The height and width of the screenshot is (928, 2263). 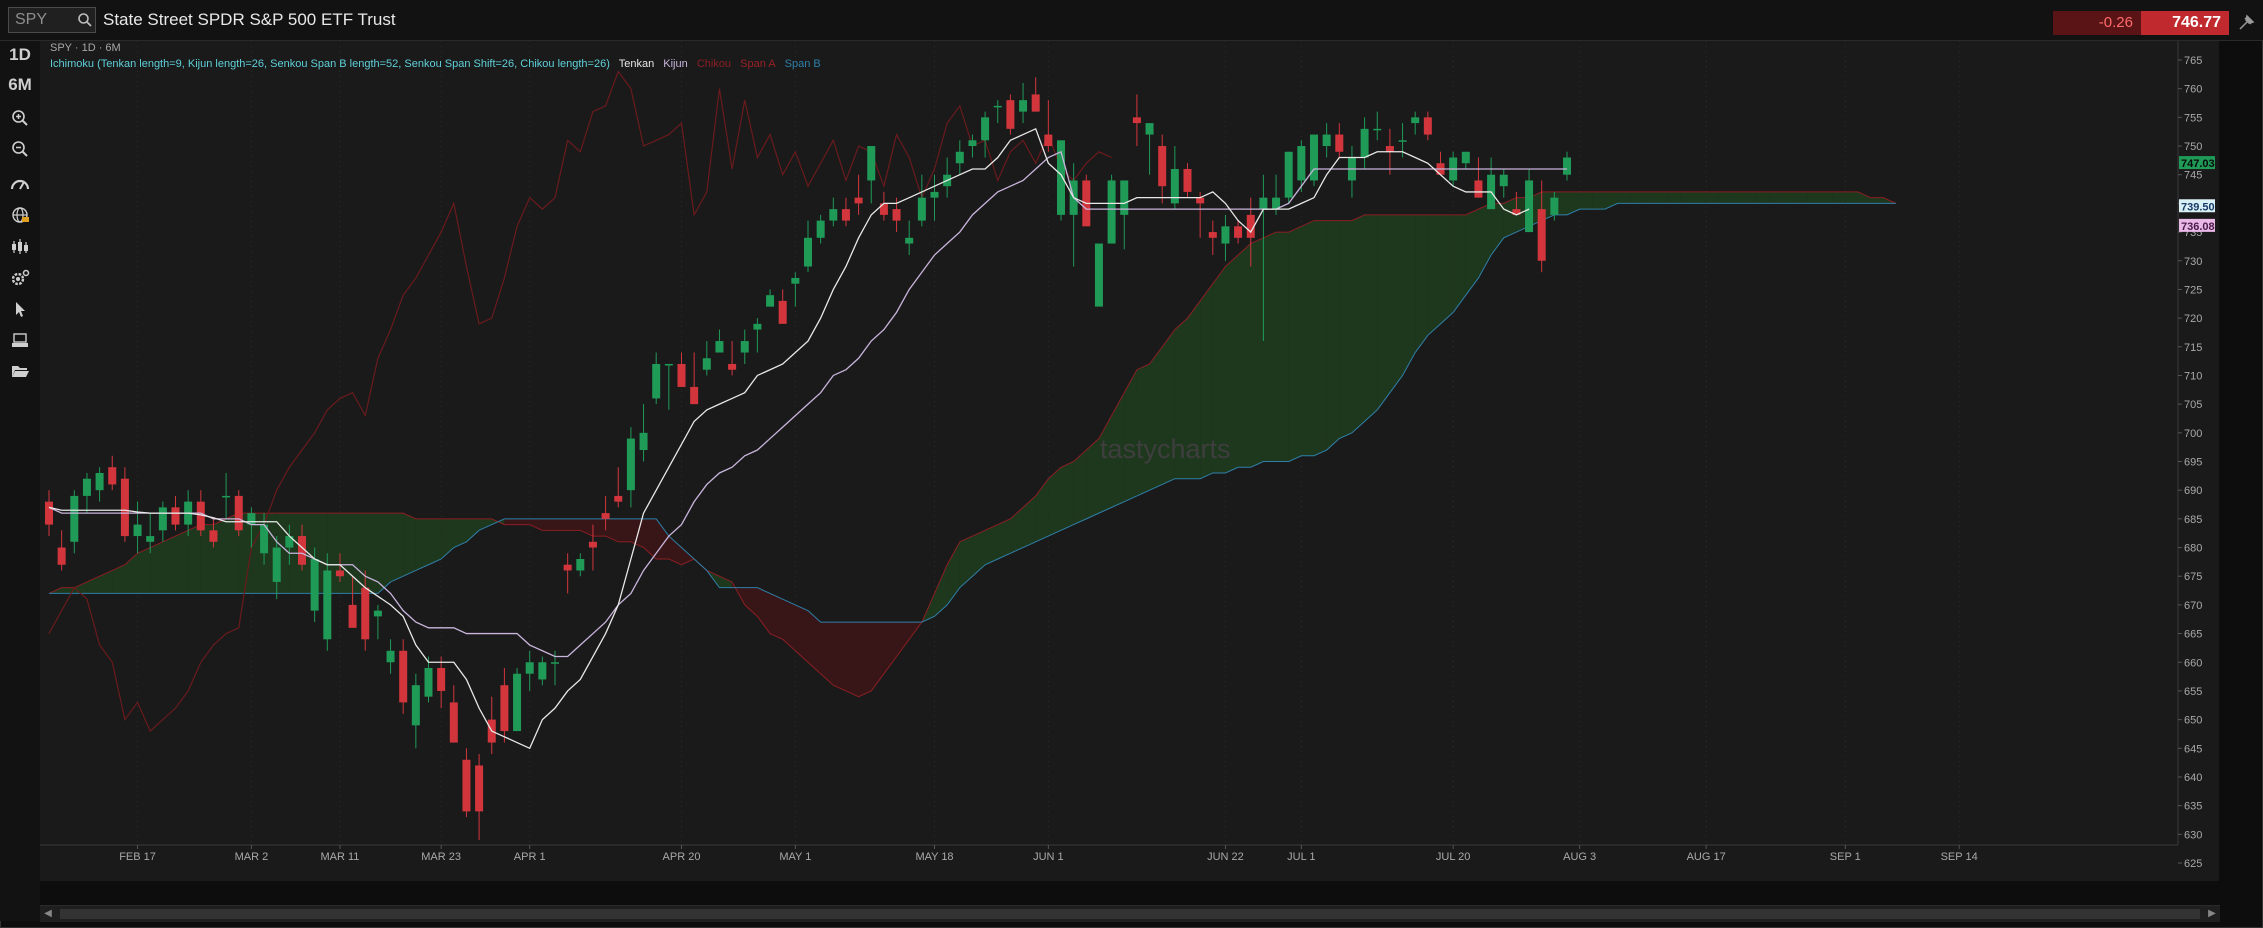 What do you see at coordinates (2193, 290) in the screenshot?
I see `y-tick-label: 725` at bounding box center [2193, 290].